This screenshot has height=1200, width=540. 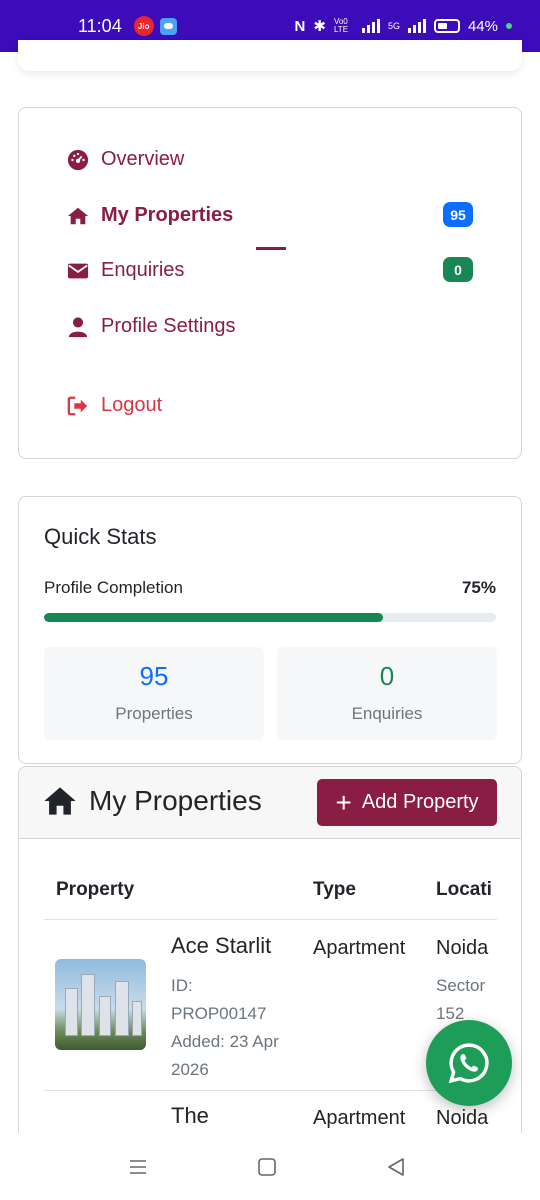 I want to click on property-thumbnail, so click(x=100, y=1004).